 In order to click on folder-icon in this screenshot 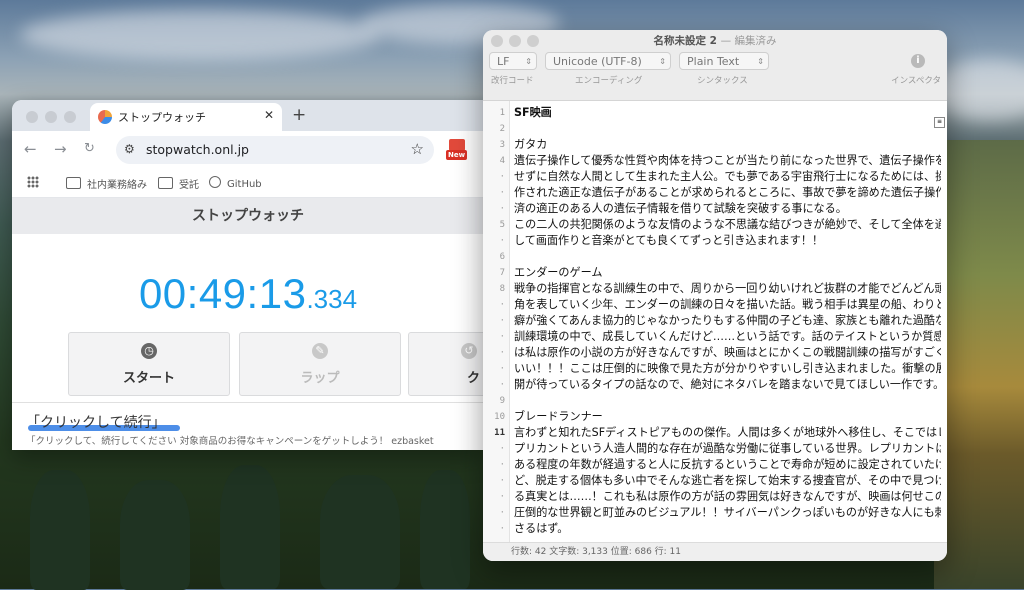, I will do `click(73, 183)`.